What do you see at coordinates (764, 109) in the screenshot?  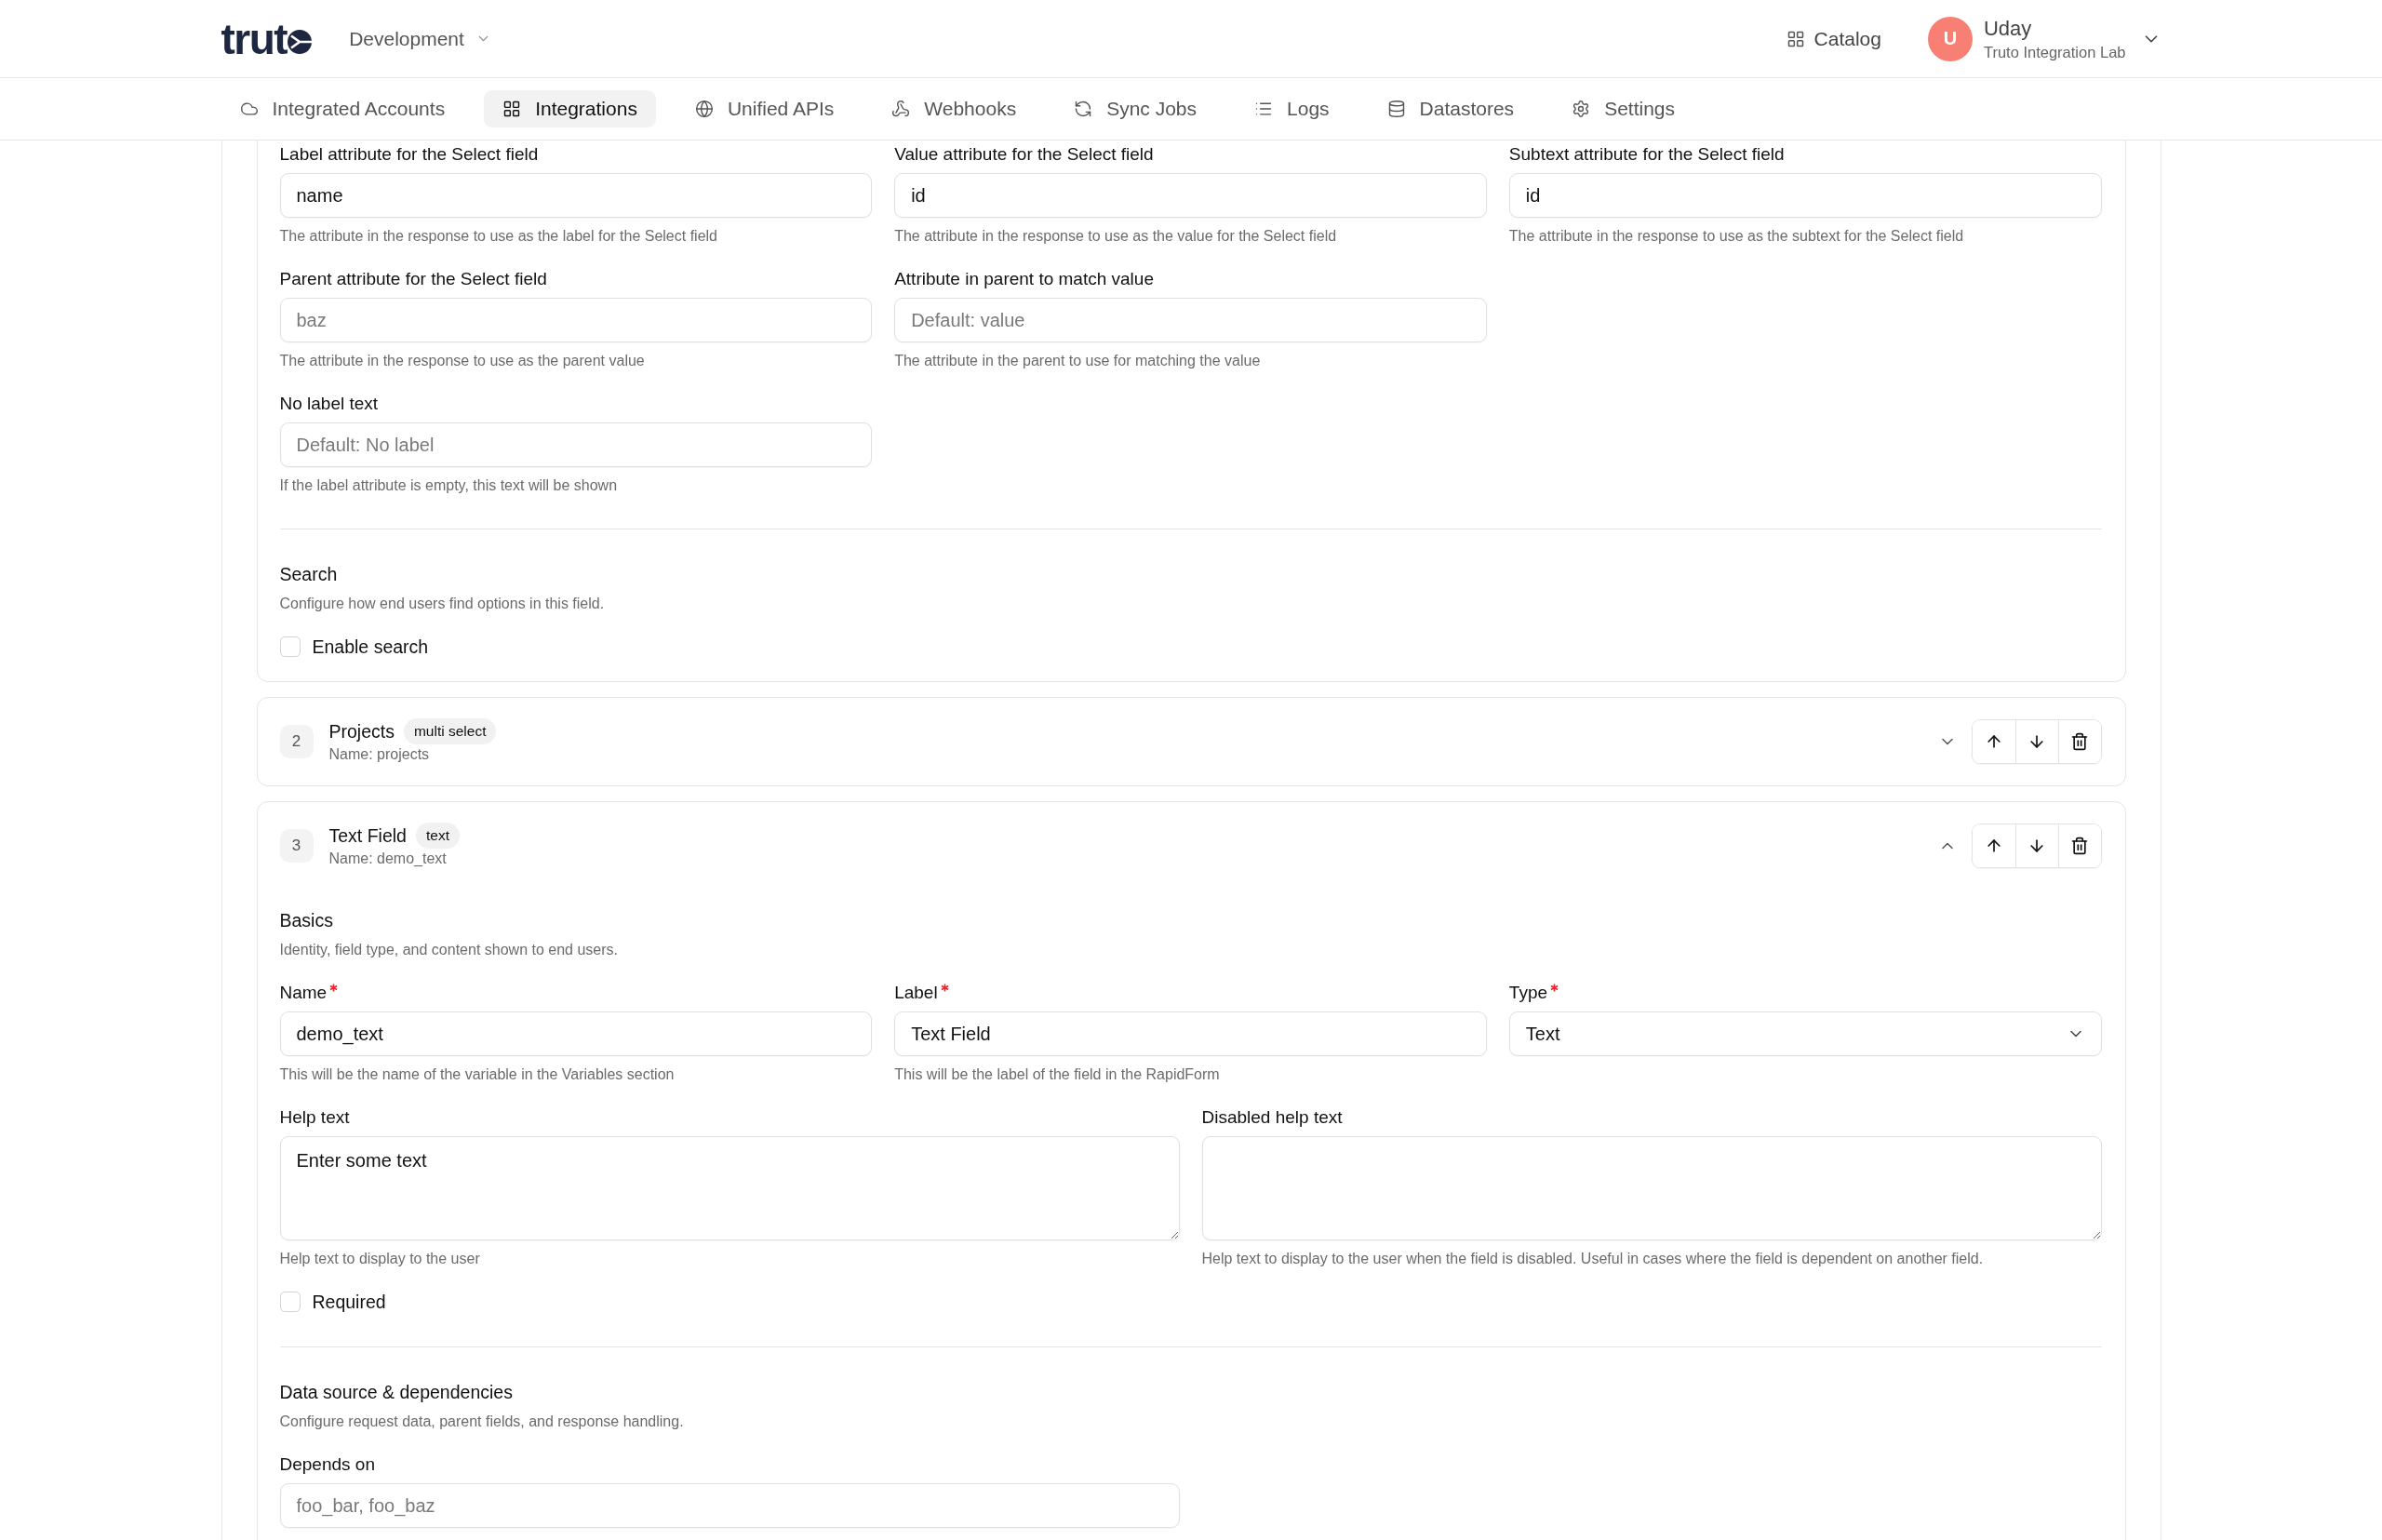 I see `nav-tab: Unified APIs` at bounding box center [764, 109].